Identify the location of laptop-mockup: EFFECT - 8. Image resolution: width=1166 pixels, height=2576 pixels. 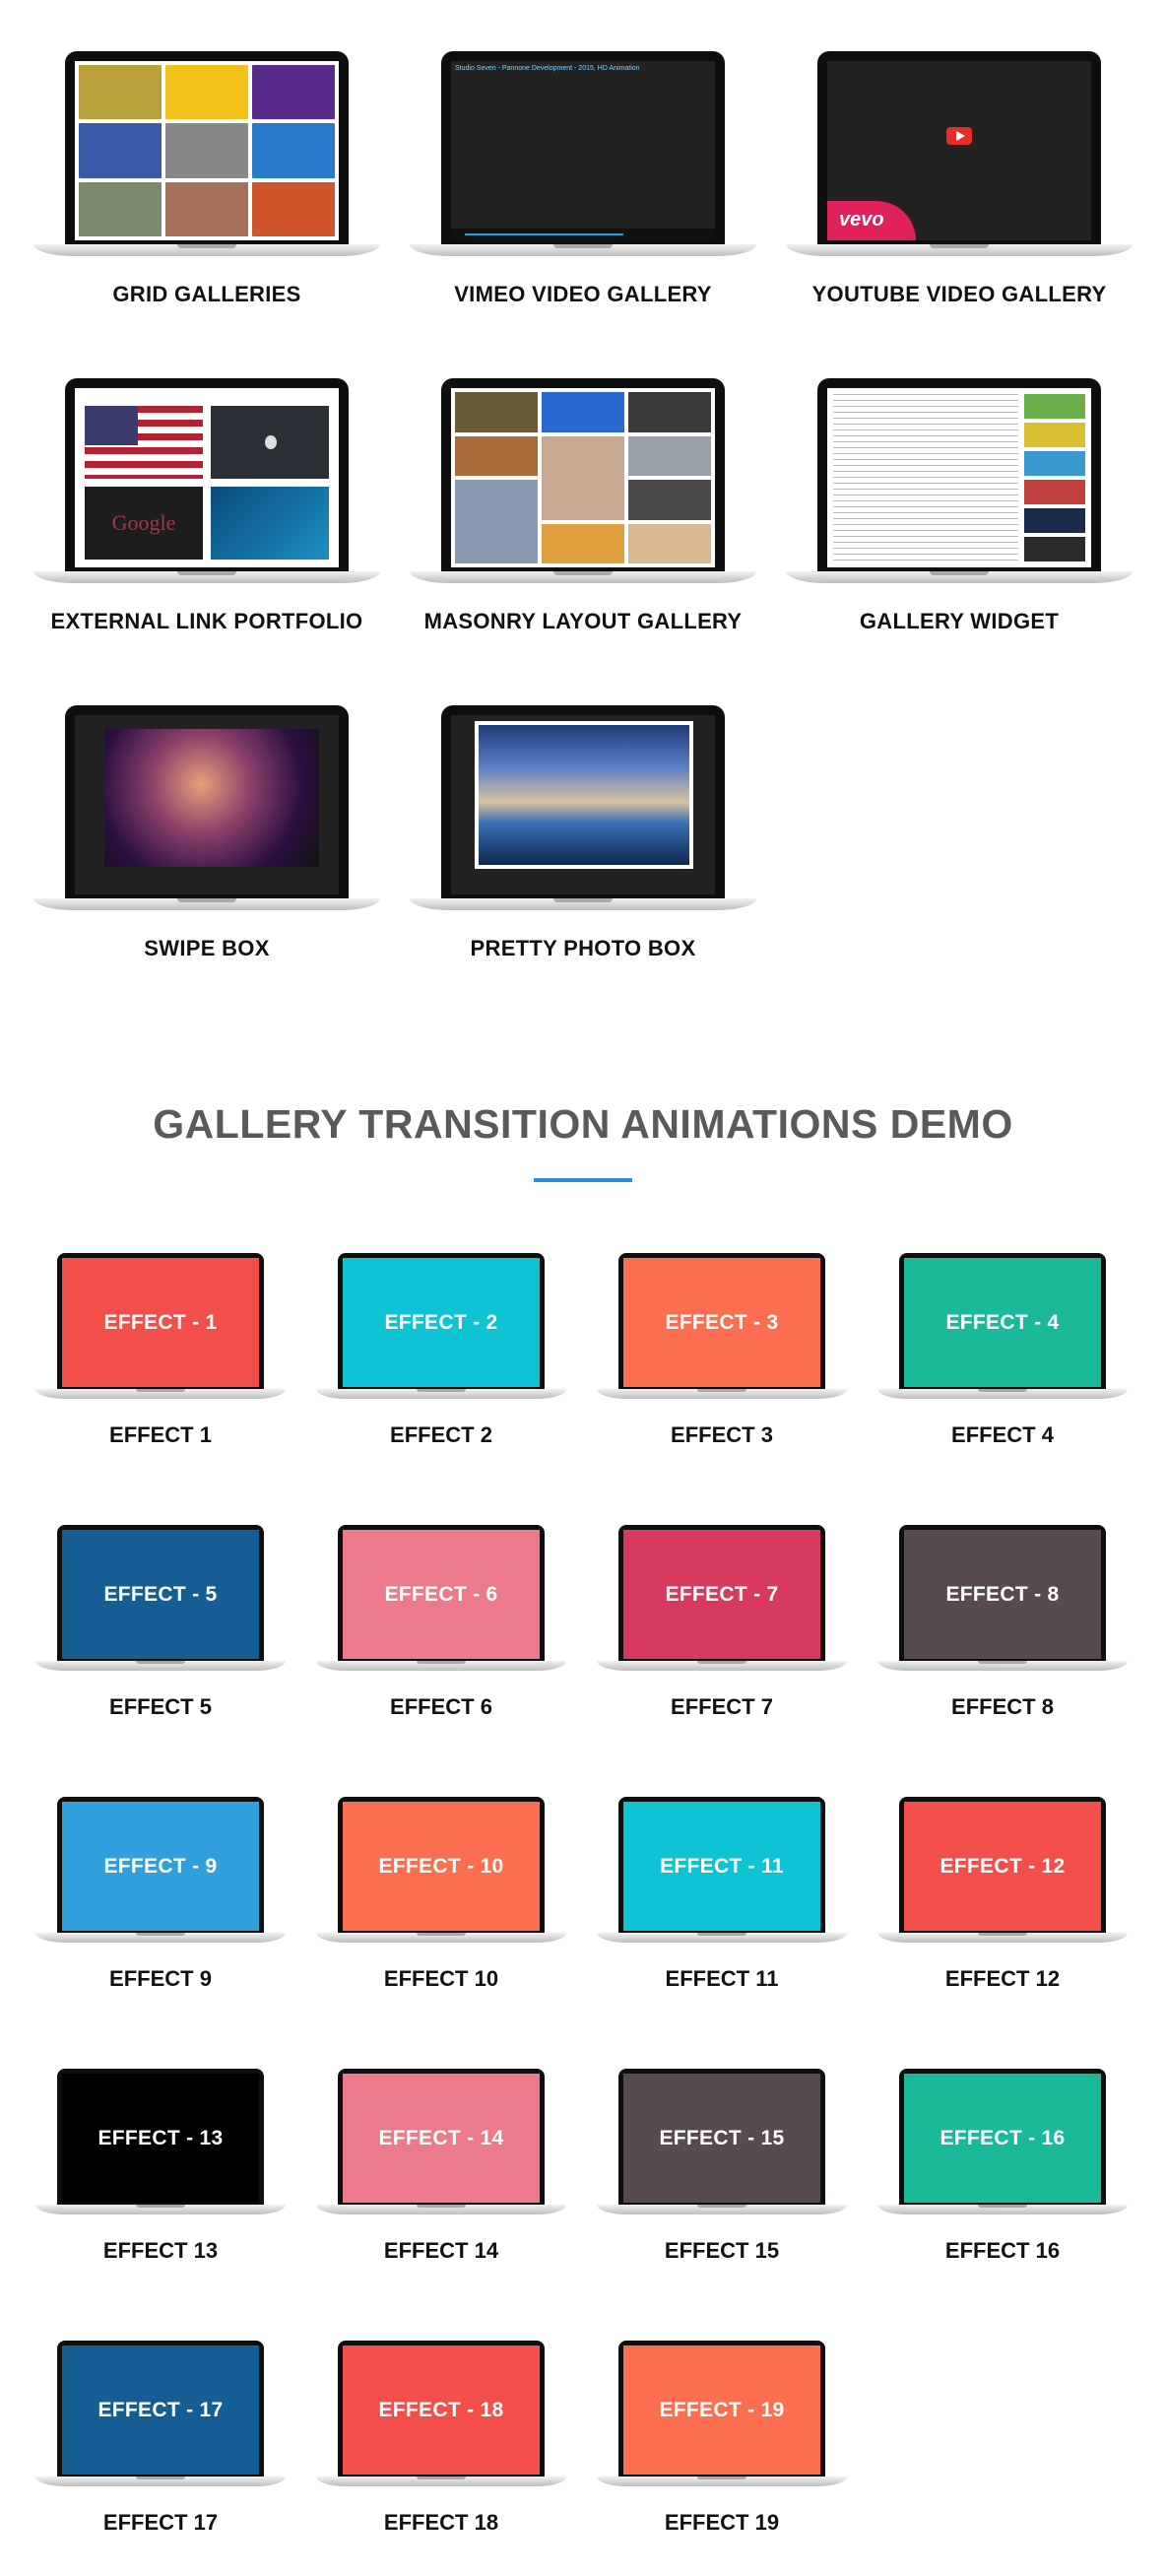
(1002, 1598).